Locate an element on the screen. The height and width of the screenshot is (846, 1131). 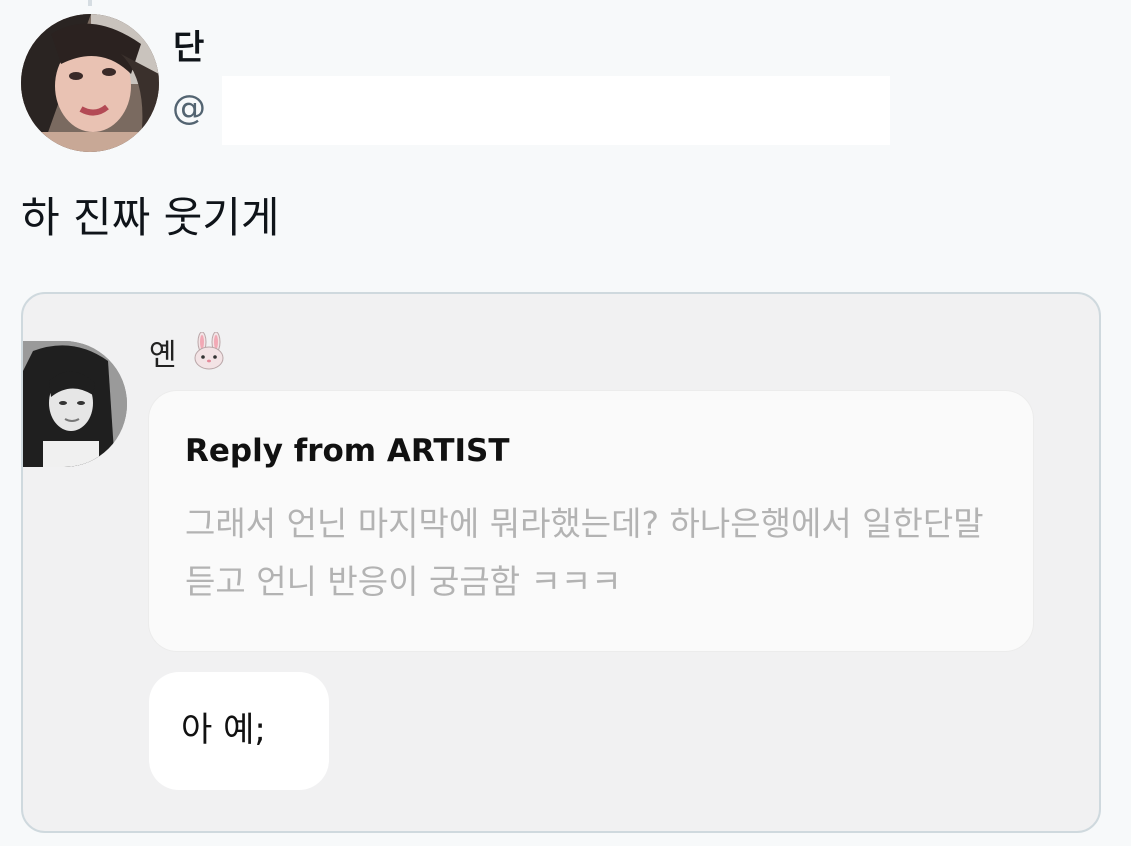
sender-name-text: 옌 is located at coordinates (163, 355).